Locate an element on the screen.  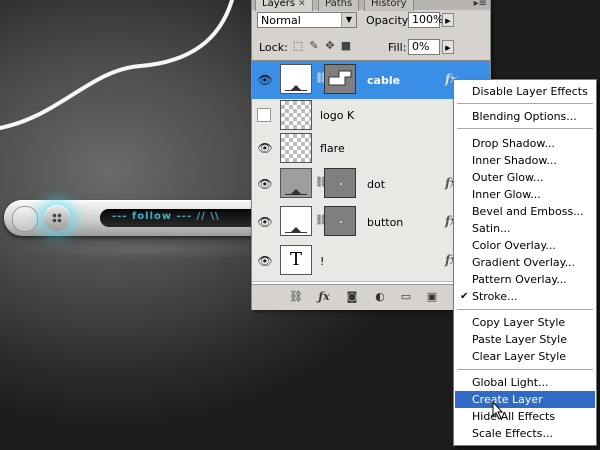
glowing-menu-button is located at coordinates (57, 218).